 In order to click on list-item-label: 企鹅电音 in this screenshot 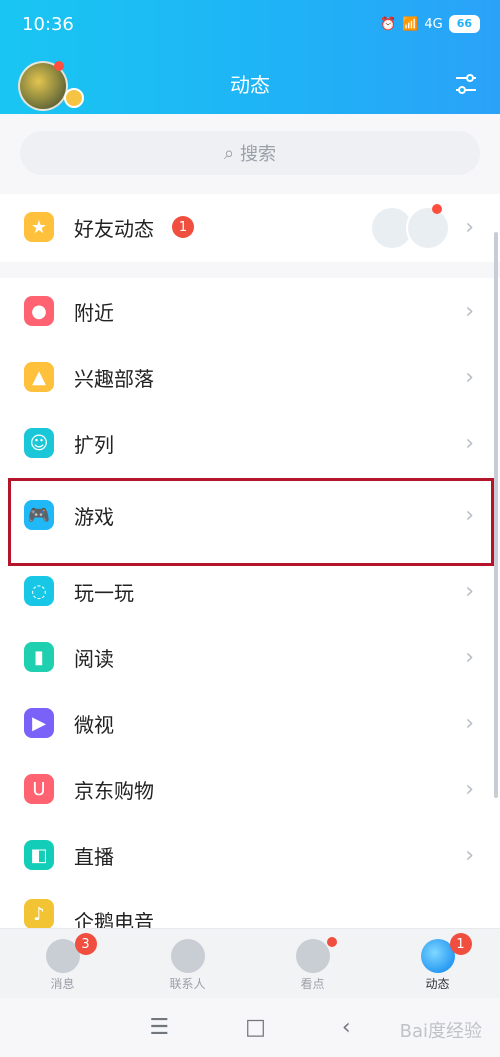, I will do `click(114, 919)`.